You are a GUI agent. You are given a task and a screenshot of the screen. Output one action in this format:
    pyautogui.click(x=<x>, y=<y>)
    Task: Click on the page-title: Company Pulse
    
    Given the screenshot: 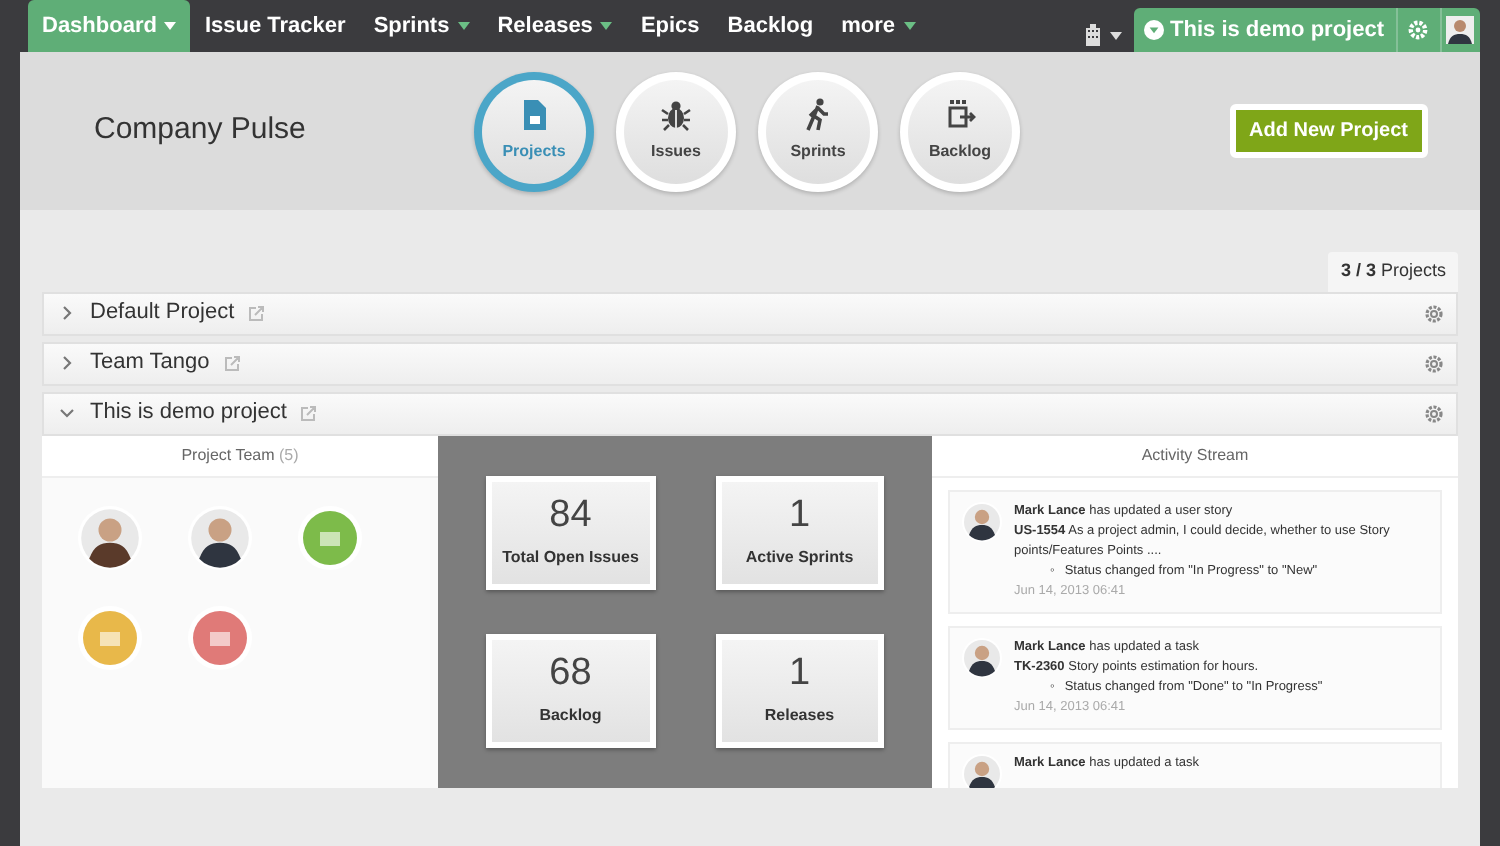 What is the action you would take?
    pyautogui.click(x=201, y=130)
    